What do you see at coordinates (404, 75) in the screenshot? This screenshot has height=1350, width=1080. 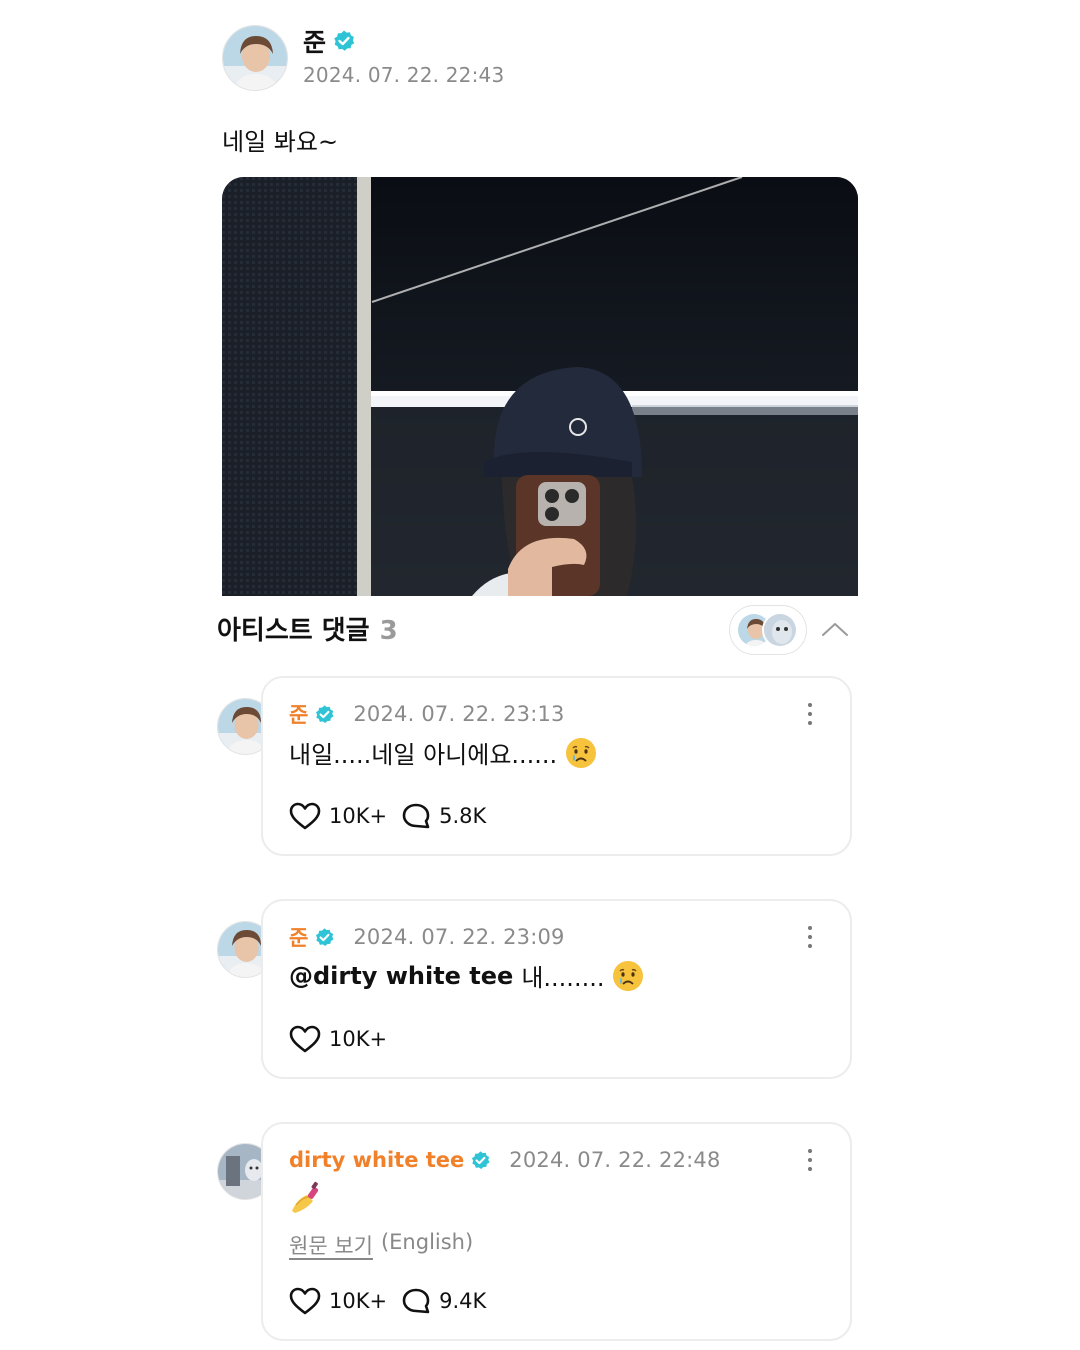 I see `post-timestamp: 2024. 07. 22. 22:43` at bounding box center [404, 75].